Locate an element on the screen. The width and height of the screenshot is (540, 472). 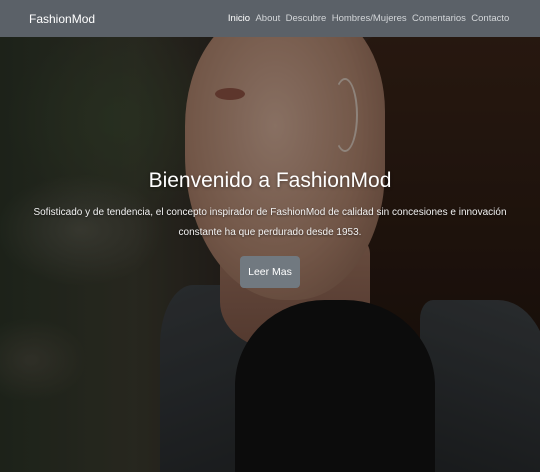
nav-link-contacto: Contacto is located at coordinates (490, 18).